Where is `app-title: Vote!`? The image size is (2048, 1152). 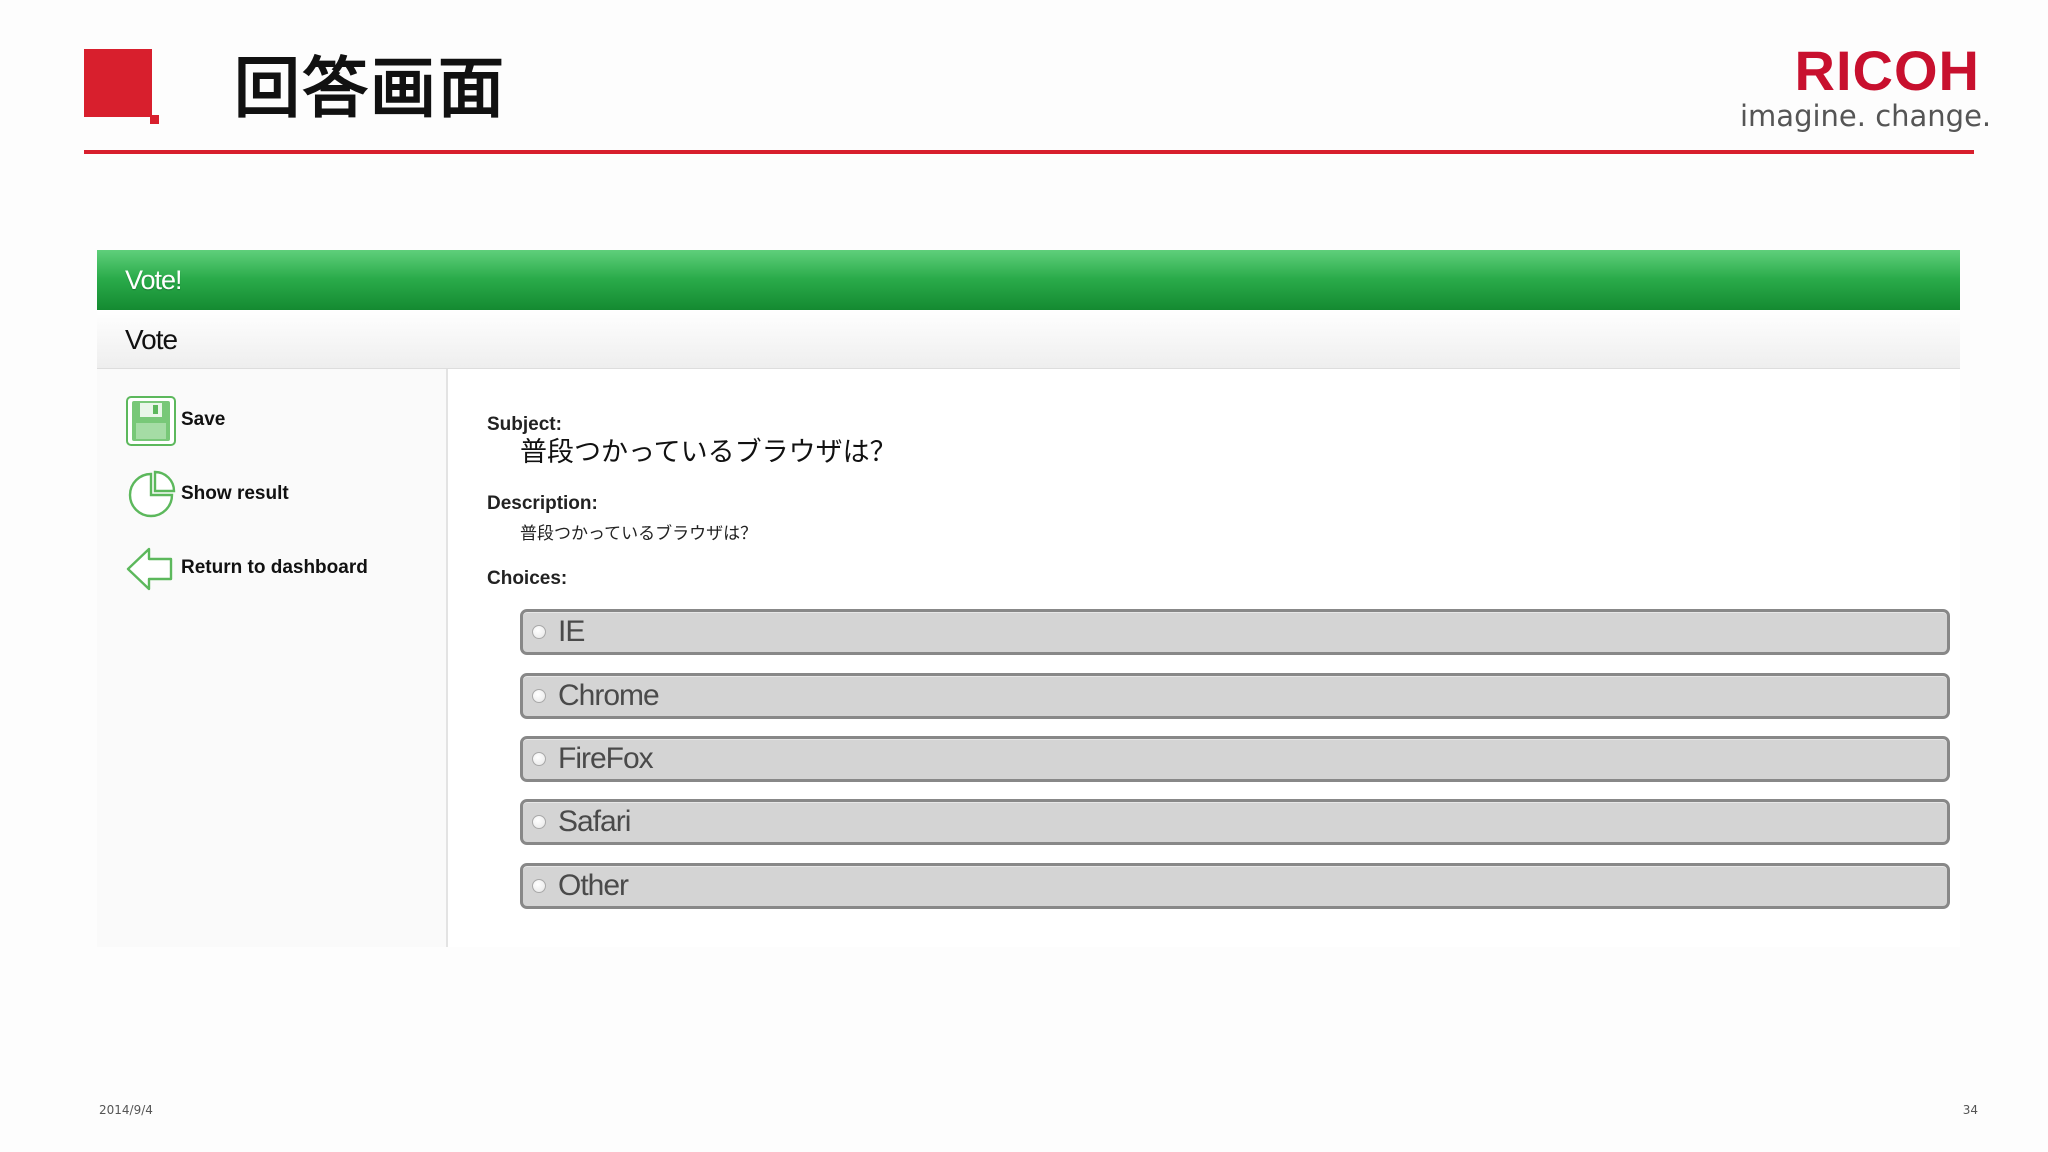
app-title: Vote! is located at coordinates (154, 280).